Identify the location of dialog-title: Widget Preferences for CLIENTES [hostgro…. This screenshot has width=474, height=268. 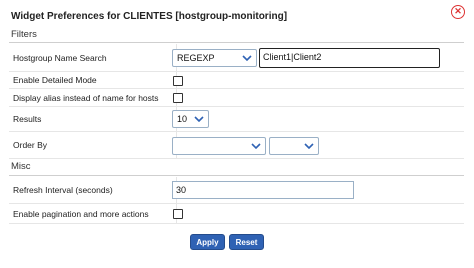
(149, 16).